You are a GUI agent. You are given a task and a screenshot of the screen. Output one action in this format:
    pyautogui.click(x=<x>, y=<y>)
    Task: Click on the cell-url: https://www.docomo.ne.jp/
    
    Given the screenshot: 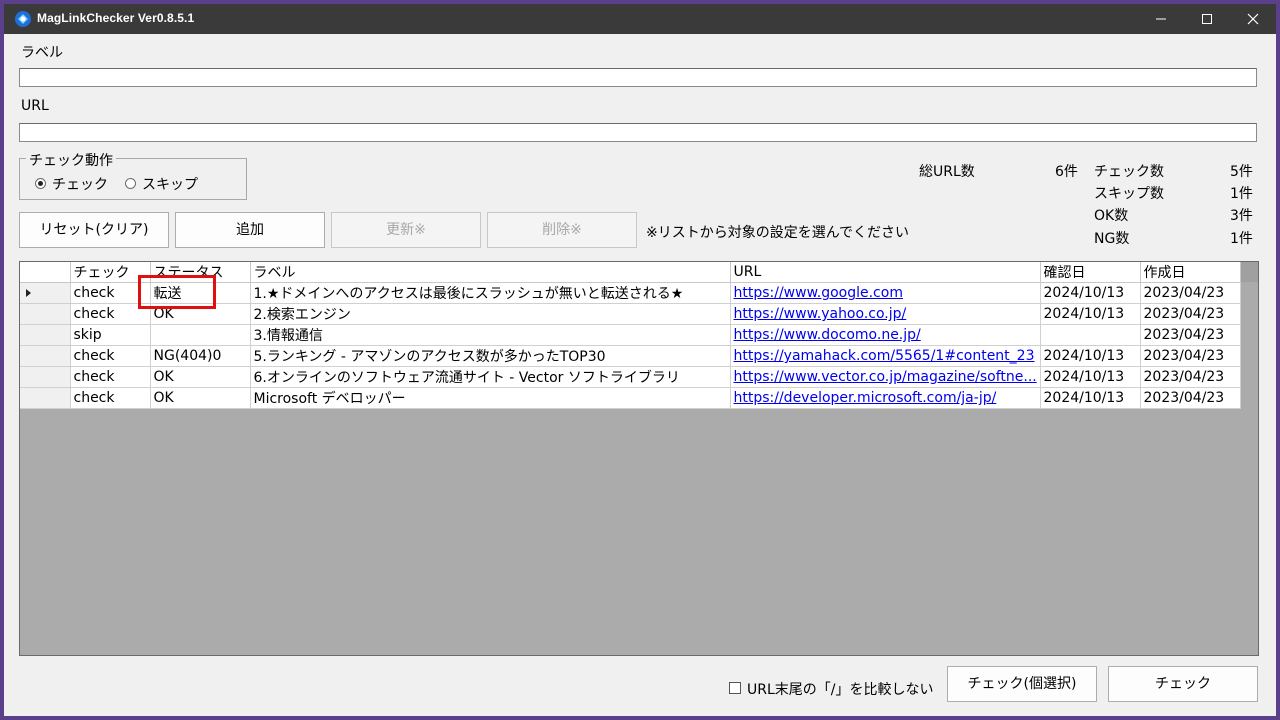 What is the action you would take?
    pyautogui.click(x=885, y=335)
    